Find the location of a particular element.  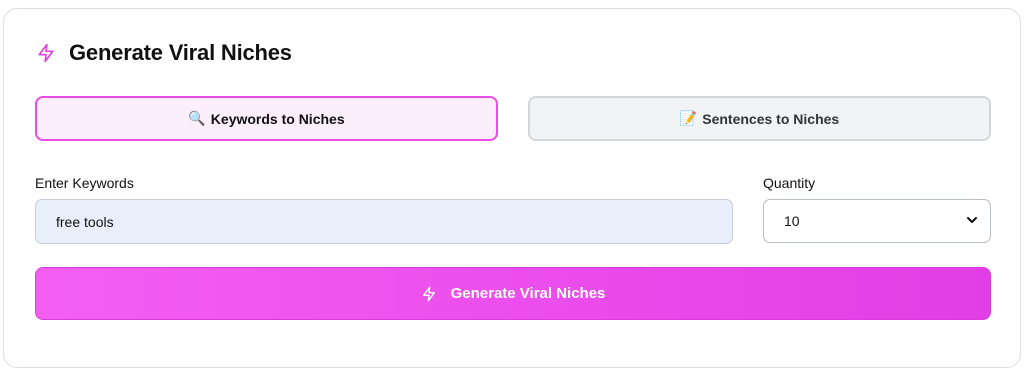

quantity-label: Quantity is located at coordinates (789, 183).